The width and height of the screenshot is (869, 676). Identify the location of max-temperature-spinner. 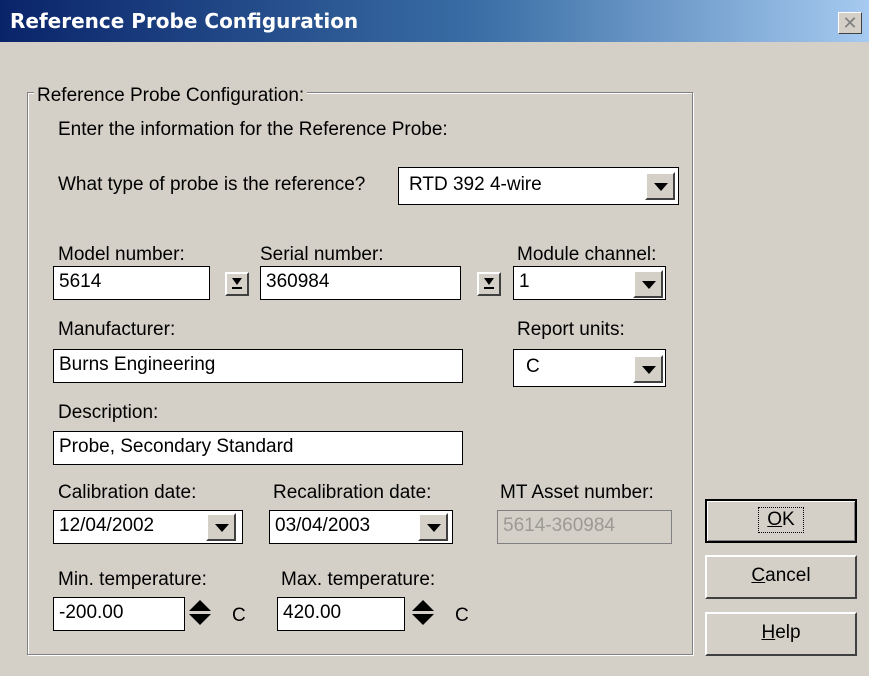
(425, 614).